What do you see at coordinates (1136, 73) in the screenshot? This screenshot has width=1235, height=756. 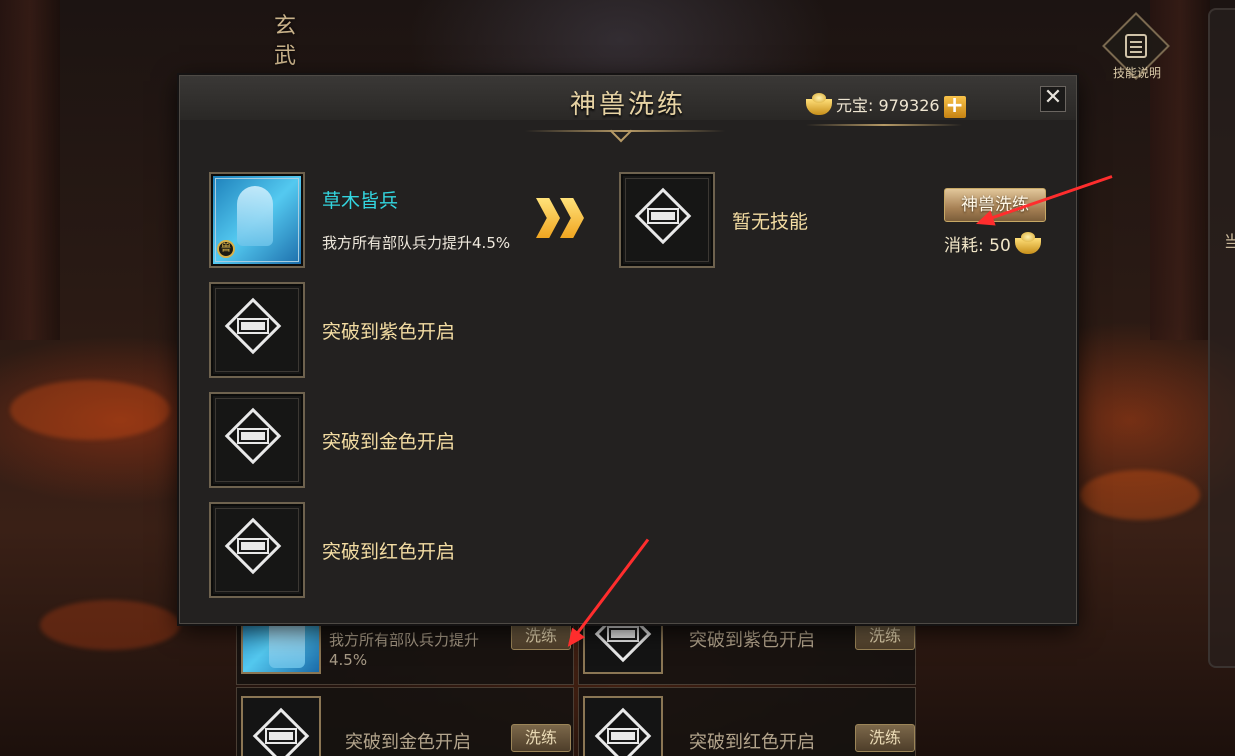 I see `skill-info-label: 技能说明` at bounding box center [1136, 73].